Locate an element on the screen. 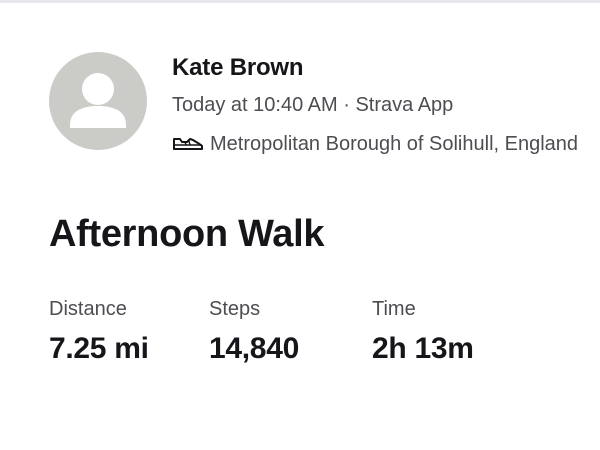 This screenshot has width=600, height=450. stat-value: 14,840 is located at coordinates (254, 348).